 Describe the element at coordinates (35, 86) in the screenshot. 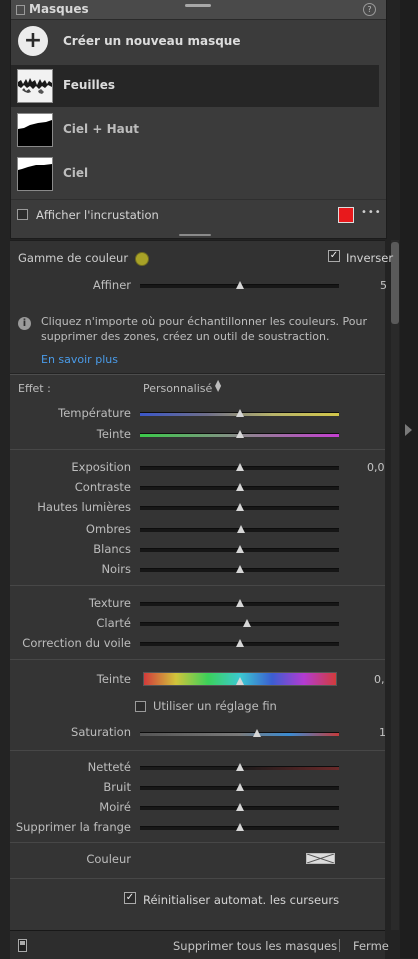

I see `mask-thumbnail-feuilles` at that location.